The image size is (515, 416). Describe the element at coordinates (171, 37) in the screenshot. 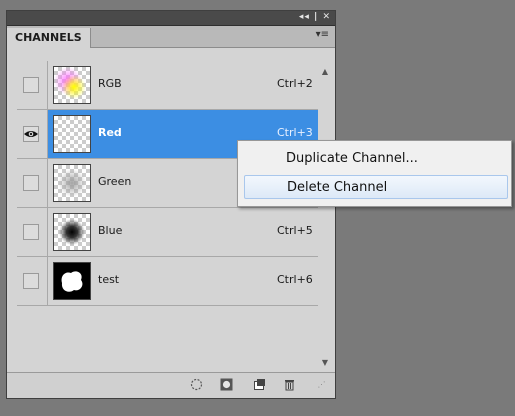

I see `tab-strip: CHANNELS ▾≡` at that location.